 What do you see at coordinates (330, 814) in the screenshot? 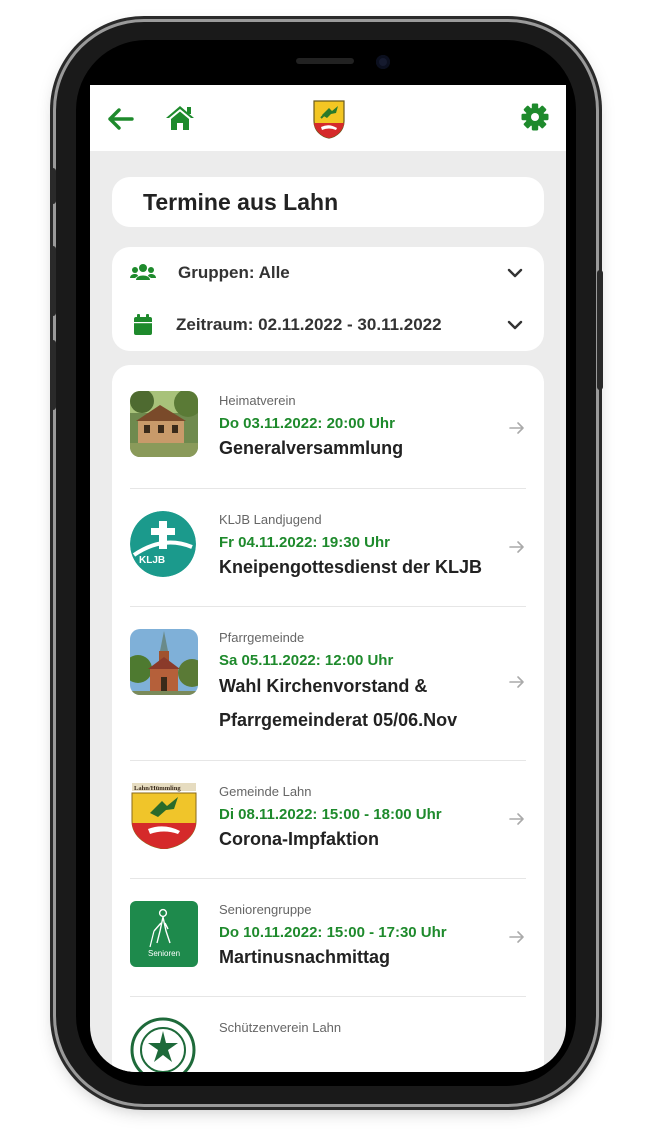
I see `event-date: Di 08.11.2022: 15:00 - 18:00 Uhr` at bounding box center [330, 814].